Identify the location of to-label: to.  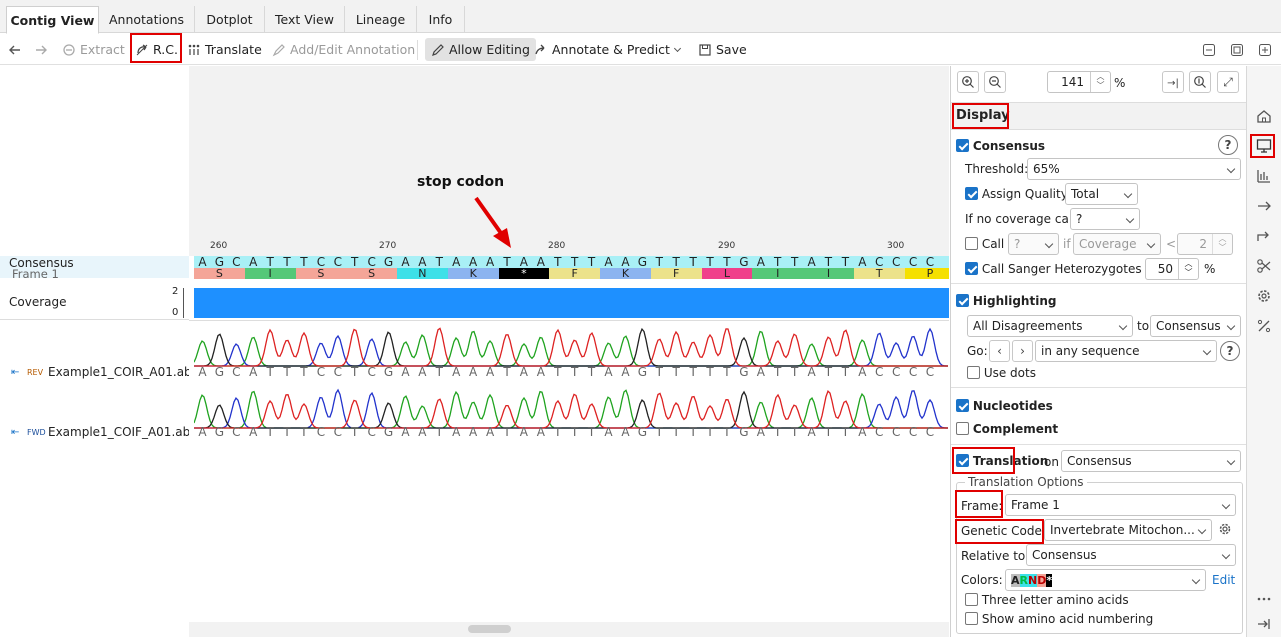
(1143, 326).